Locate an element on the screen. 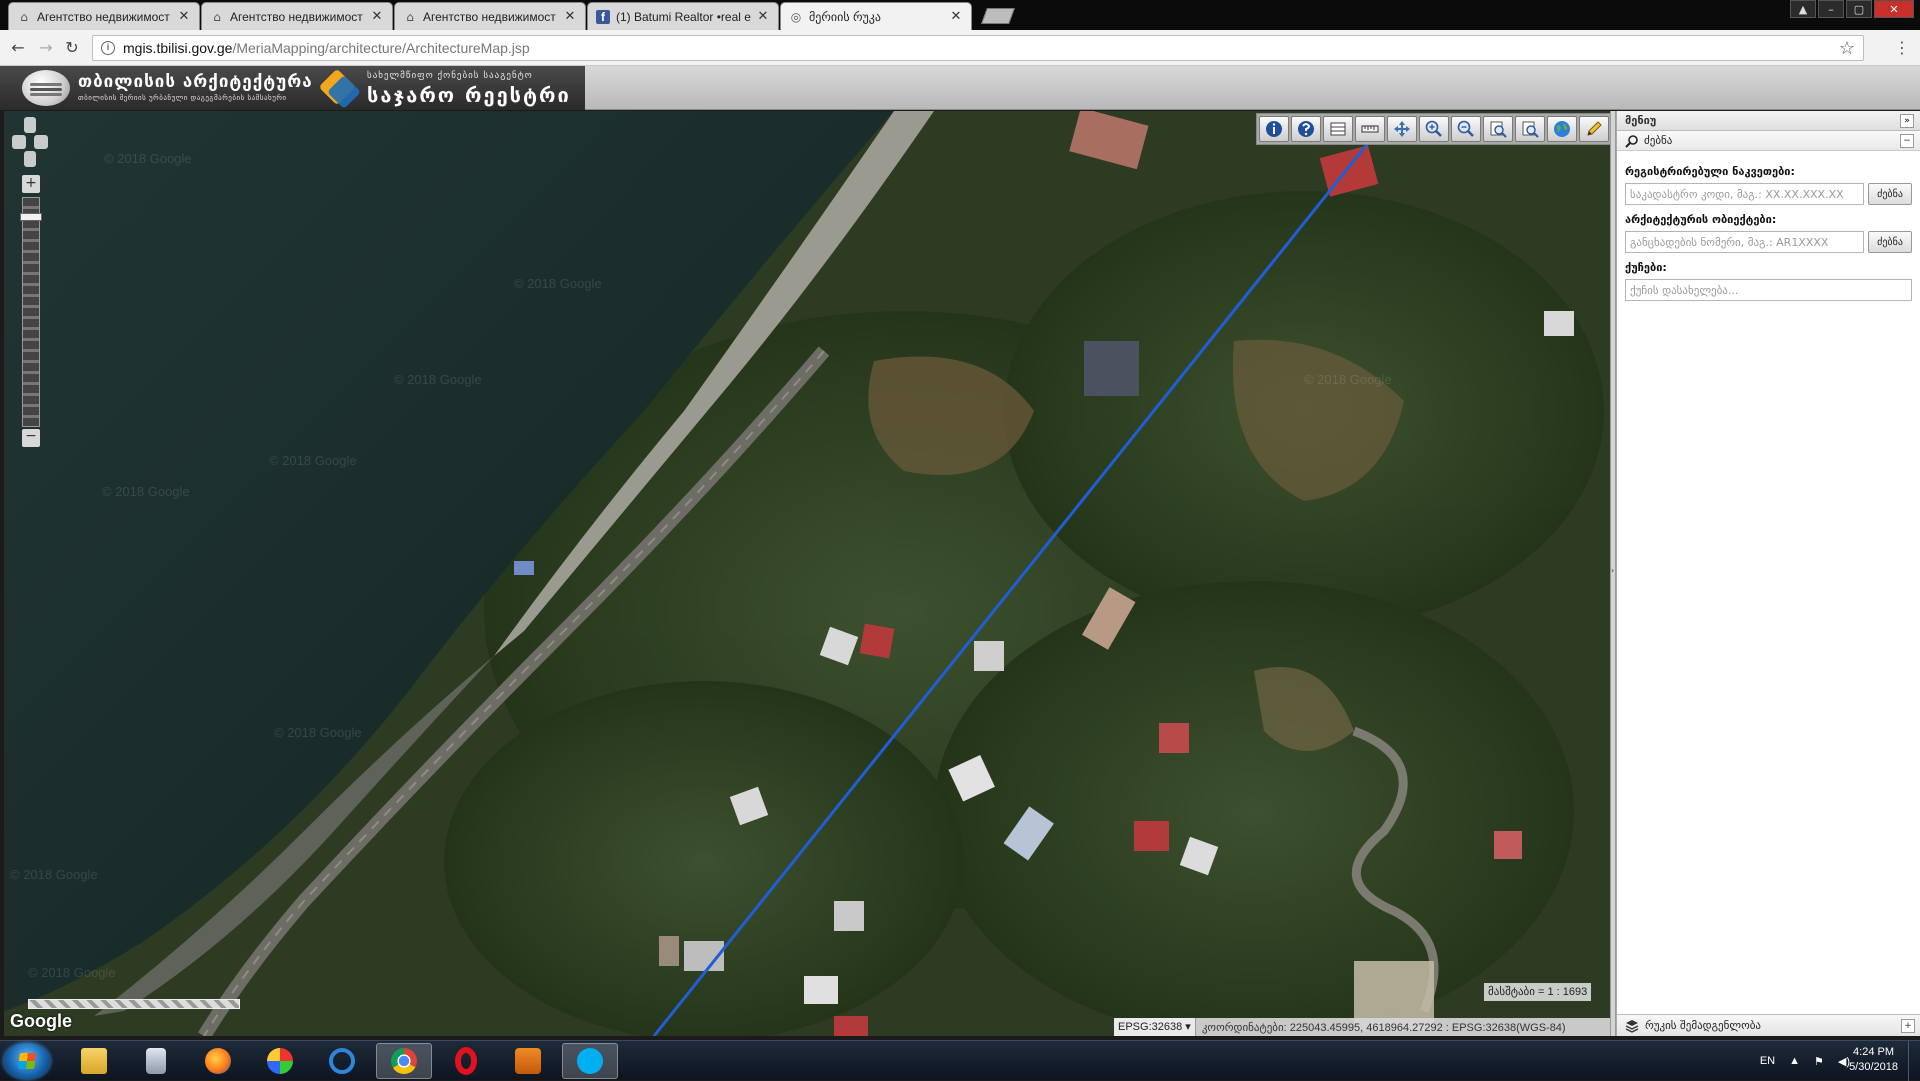  back-arrow-icon: ← is located at coordinates (18, 48).